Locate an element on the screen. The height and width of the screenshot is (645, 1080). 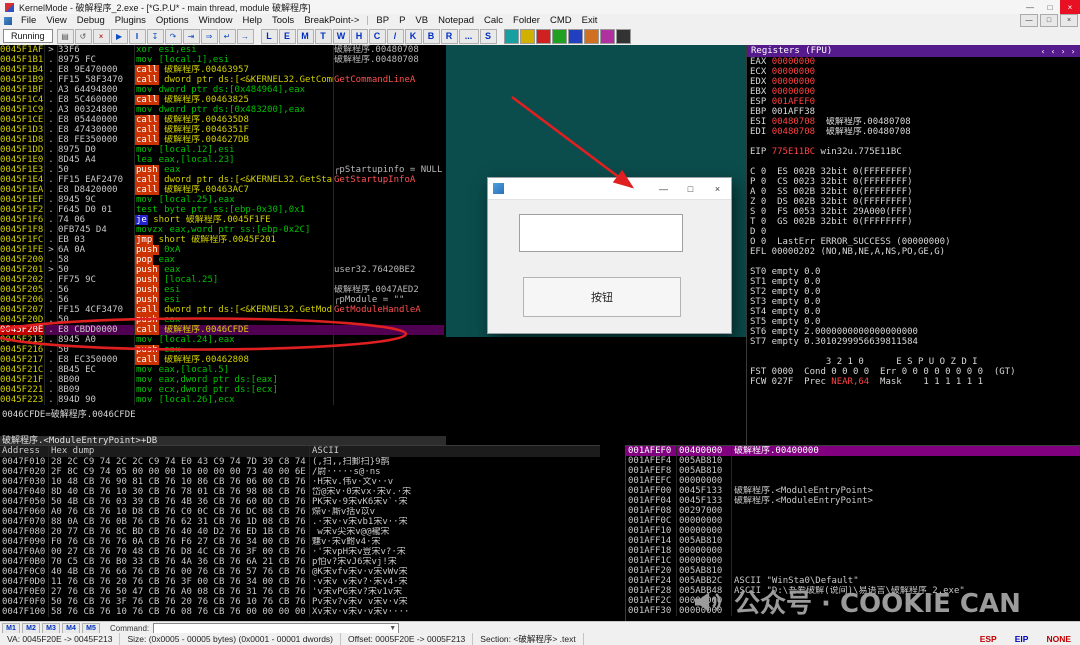
registers-scroll-arrow-3: › is located at coordinates (1073, 51).